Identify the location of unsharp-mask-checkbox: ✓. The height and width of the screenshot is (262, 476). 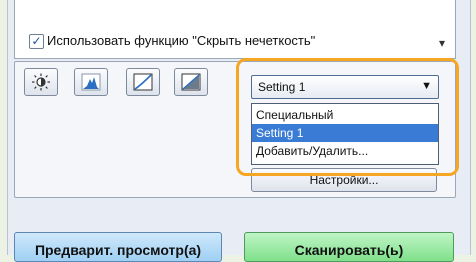
(36, 41).